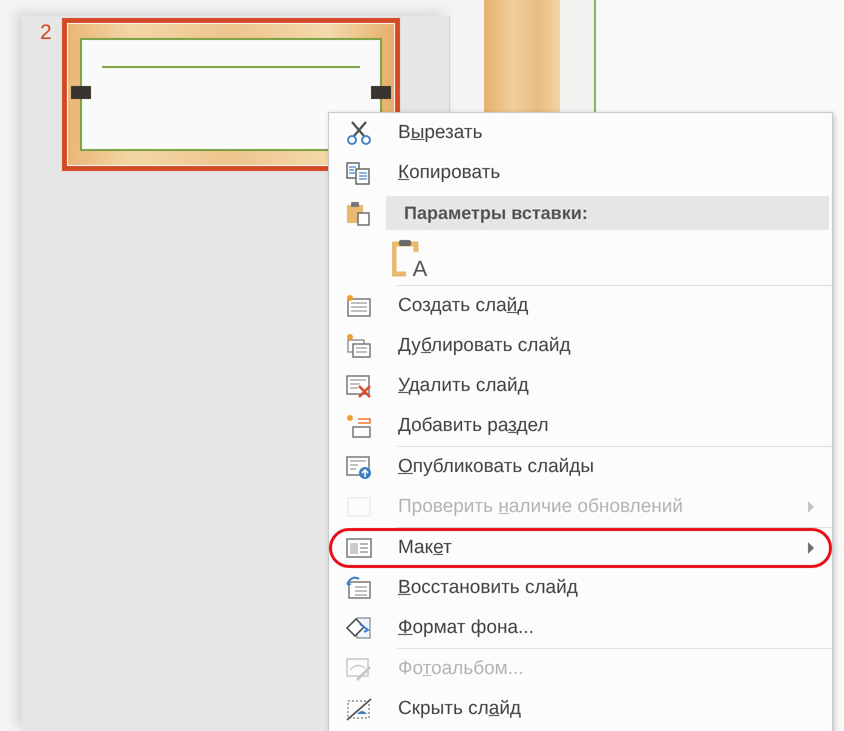  Describe the element at coordinates (359, 173) in the screenshot. I see `copy-icon` at that location.